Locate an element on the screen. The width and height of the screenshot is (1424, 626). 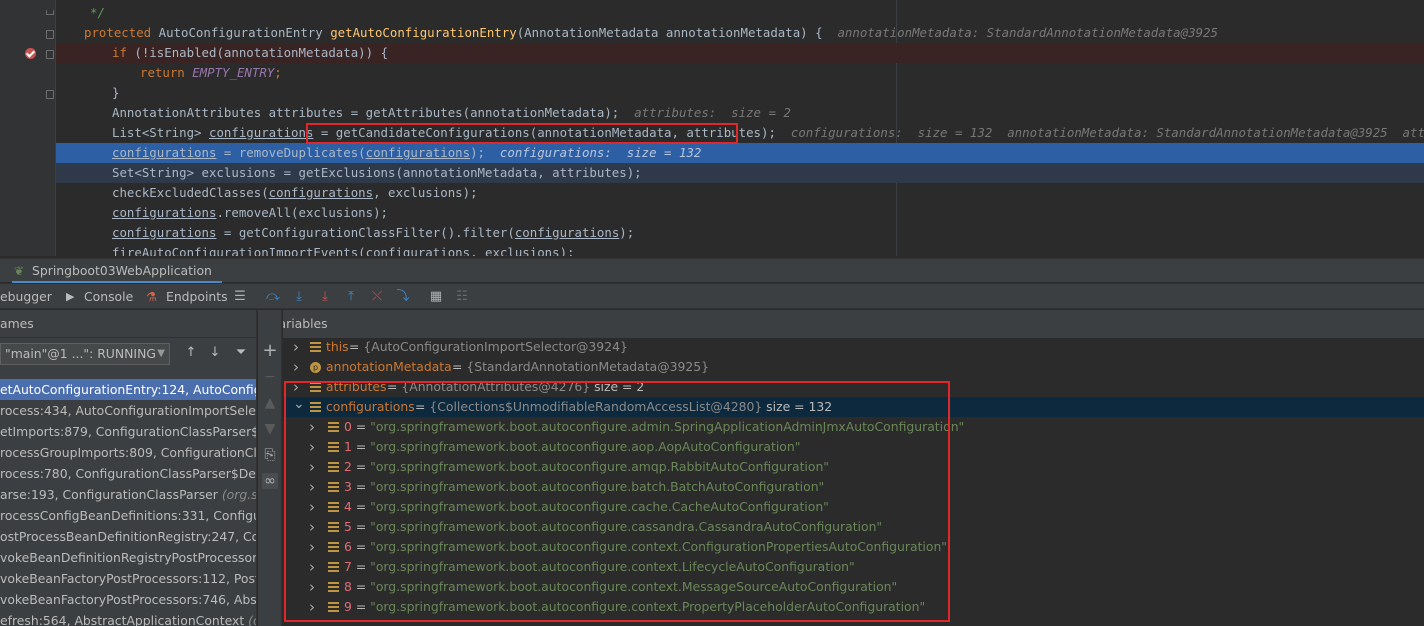
code-line: if (!isEnabled(annotationMetadata)) { is located at coordinates (740, 53).